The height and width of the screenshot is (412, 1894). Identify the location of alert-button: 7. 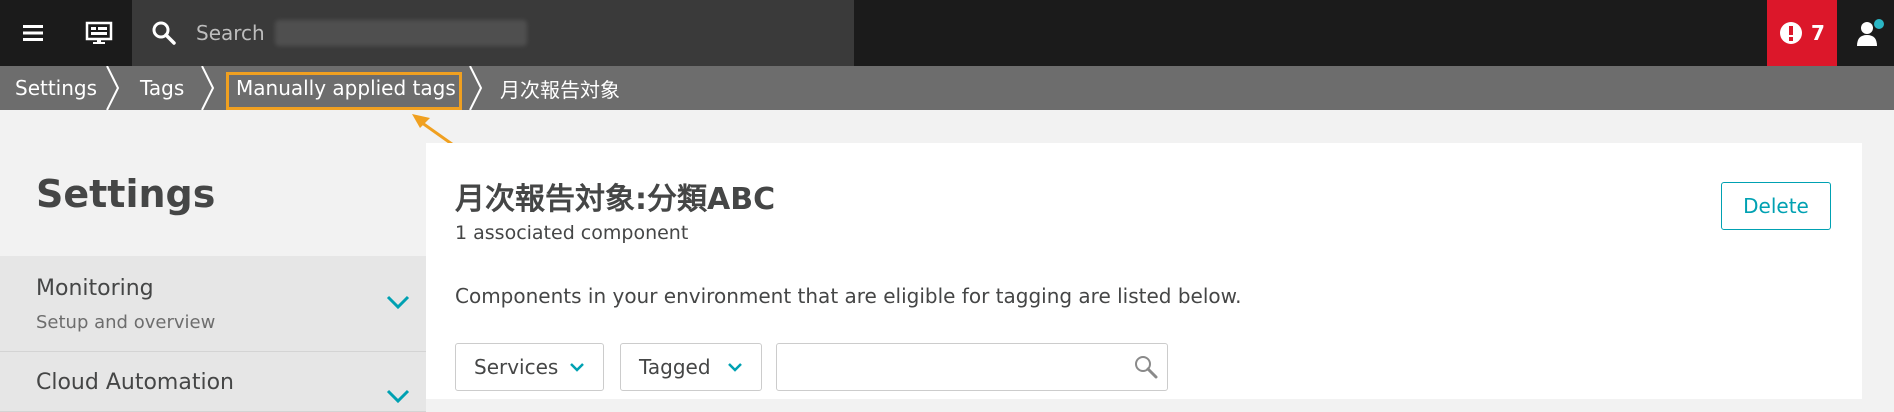
(1802, 33).